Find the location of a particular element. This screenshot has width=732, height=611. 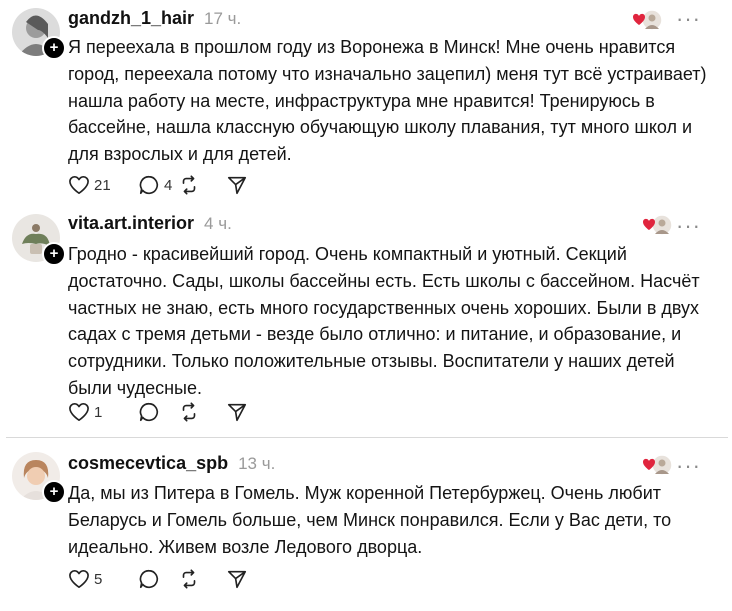

text-line: для взрослых и для детей. is located at coordinates (180, 154).